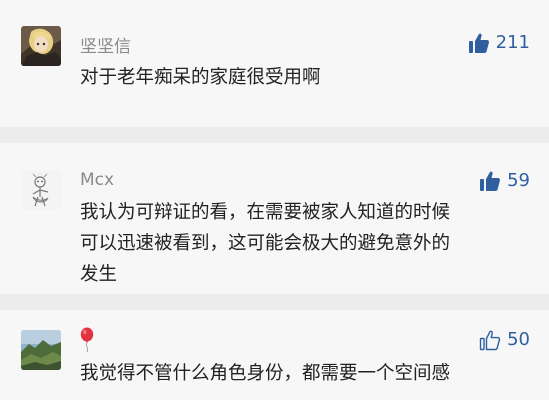  I want to click on comment-text-line: 对于老年痴呆的家庭很受用啊, so click(200, 77).